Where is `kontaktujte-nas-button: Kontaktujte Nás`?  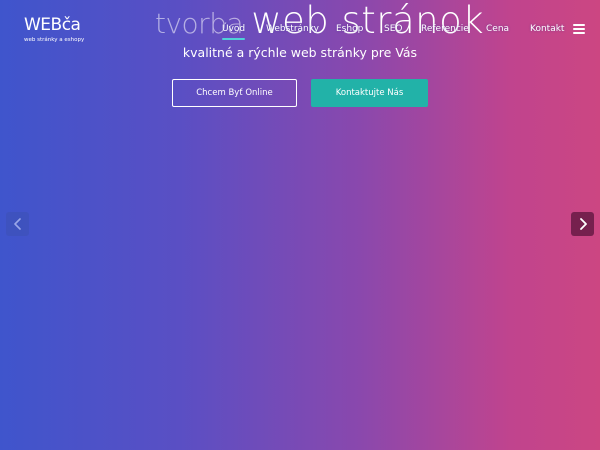 kontaktujte-nas-button: Kontaktujte Nás is located at coordinates (369, 93).